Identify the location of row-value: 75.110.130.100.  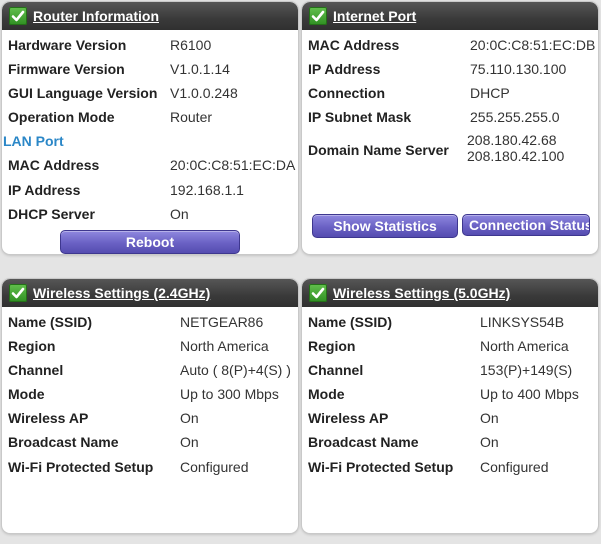
(518, 69).